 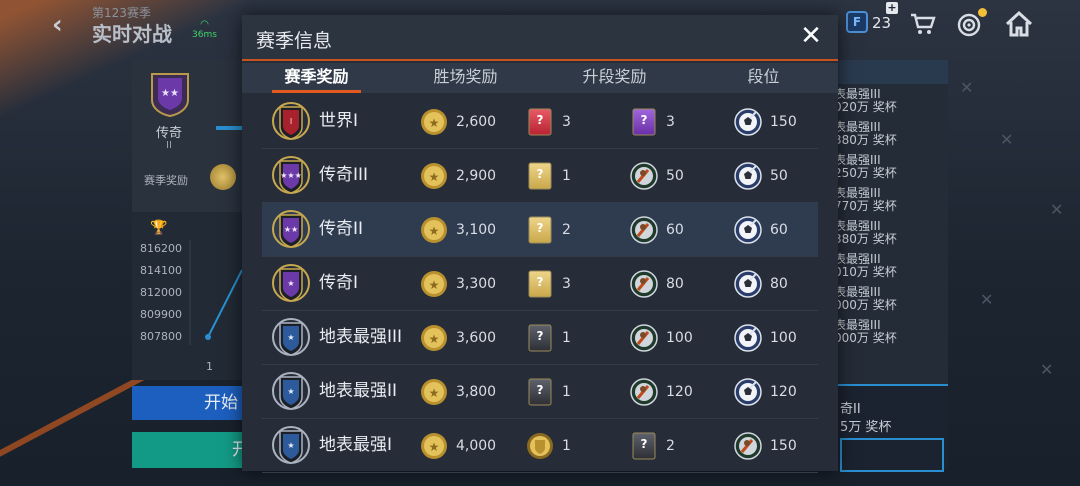 I want to click on tab-promotion-rewards: 升段奖励, so click(x=614, y=78).